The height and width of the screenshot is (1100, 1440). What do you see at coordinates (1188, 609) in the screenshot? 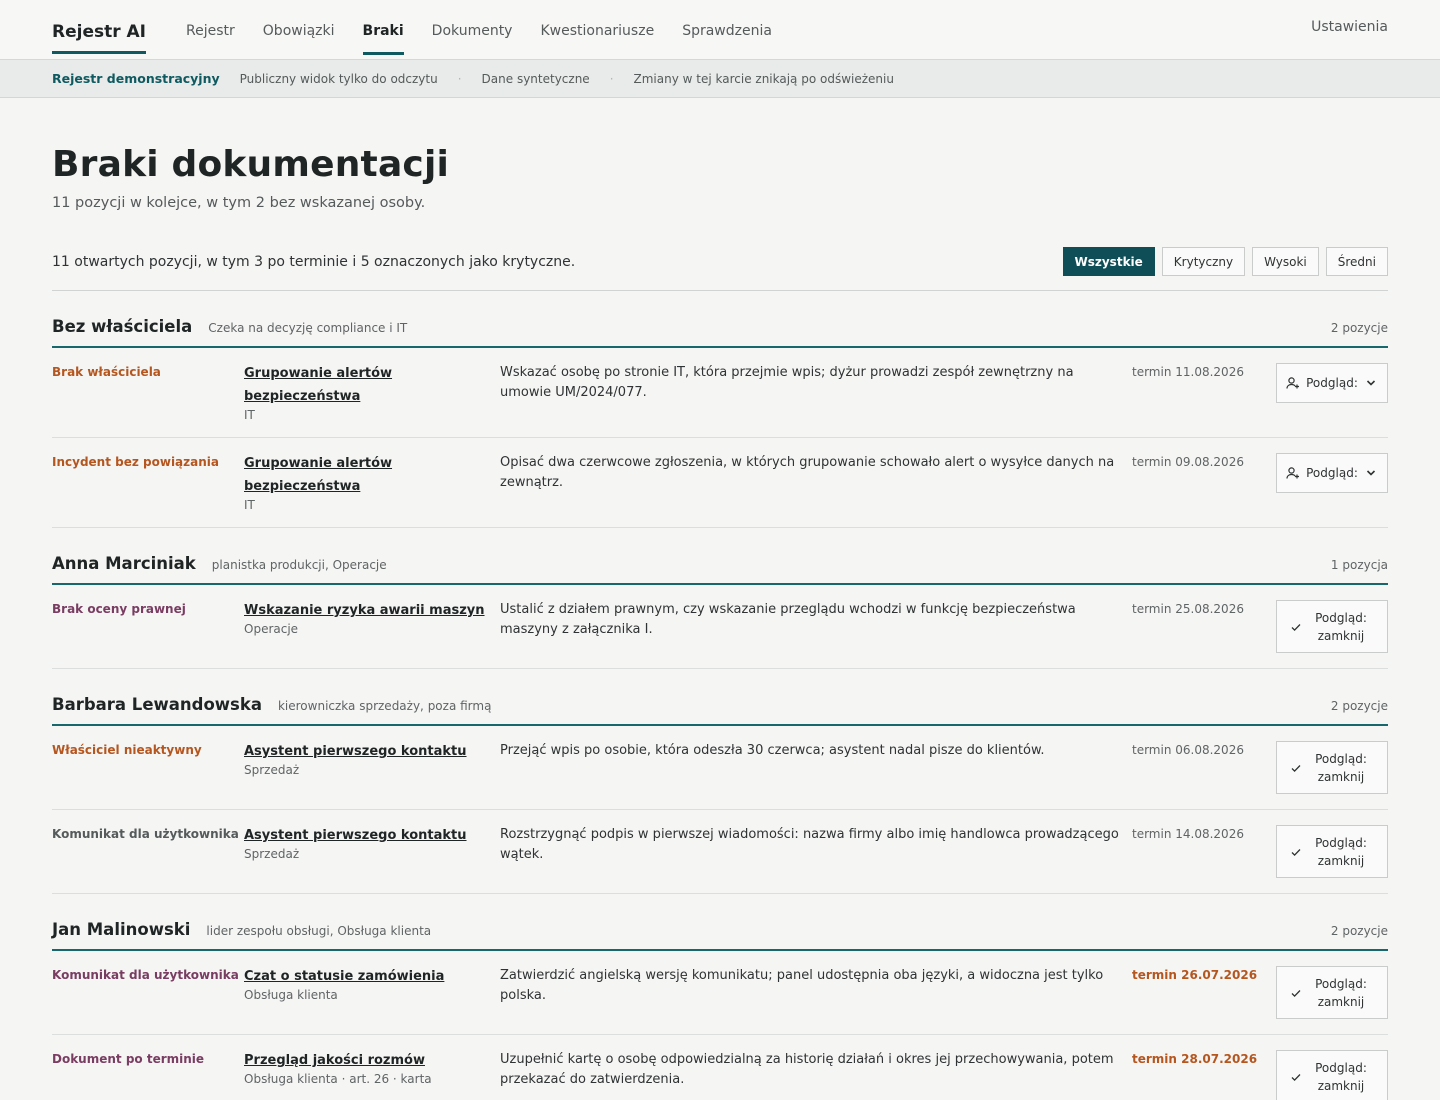
I see `due-date: termin 25.08.2026` at bounding box center [1188, 609].